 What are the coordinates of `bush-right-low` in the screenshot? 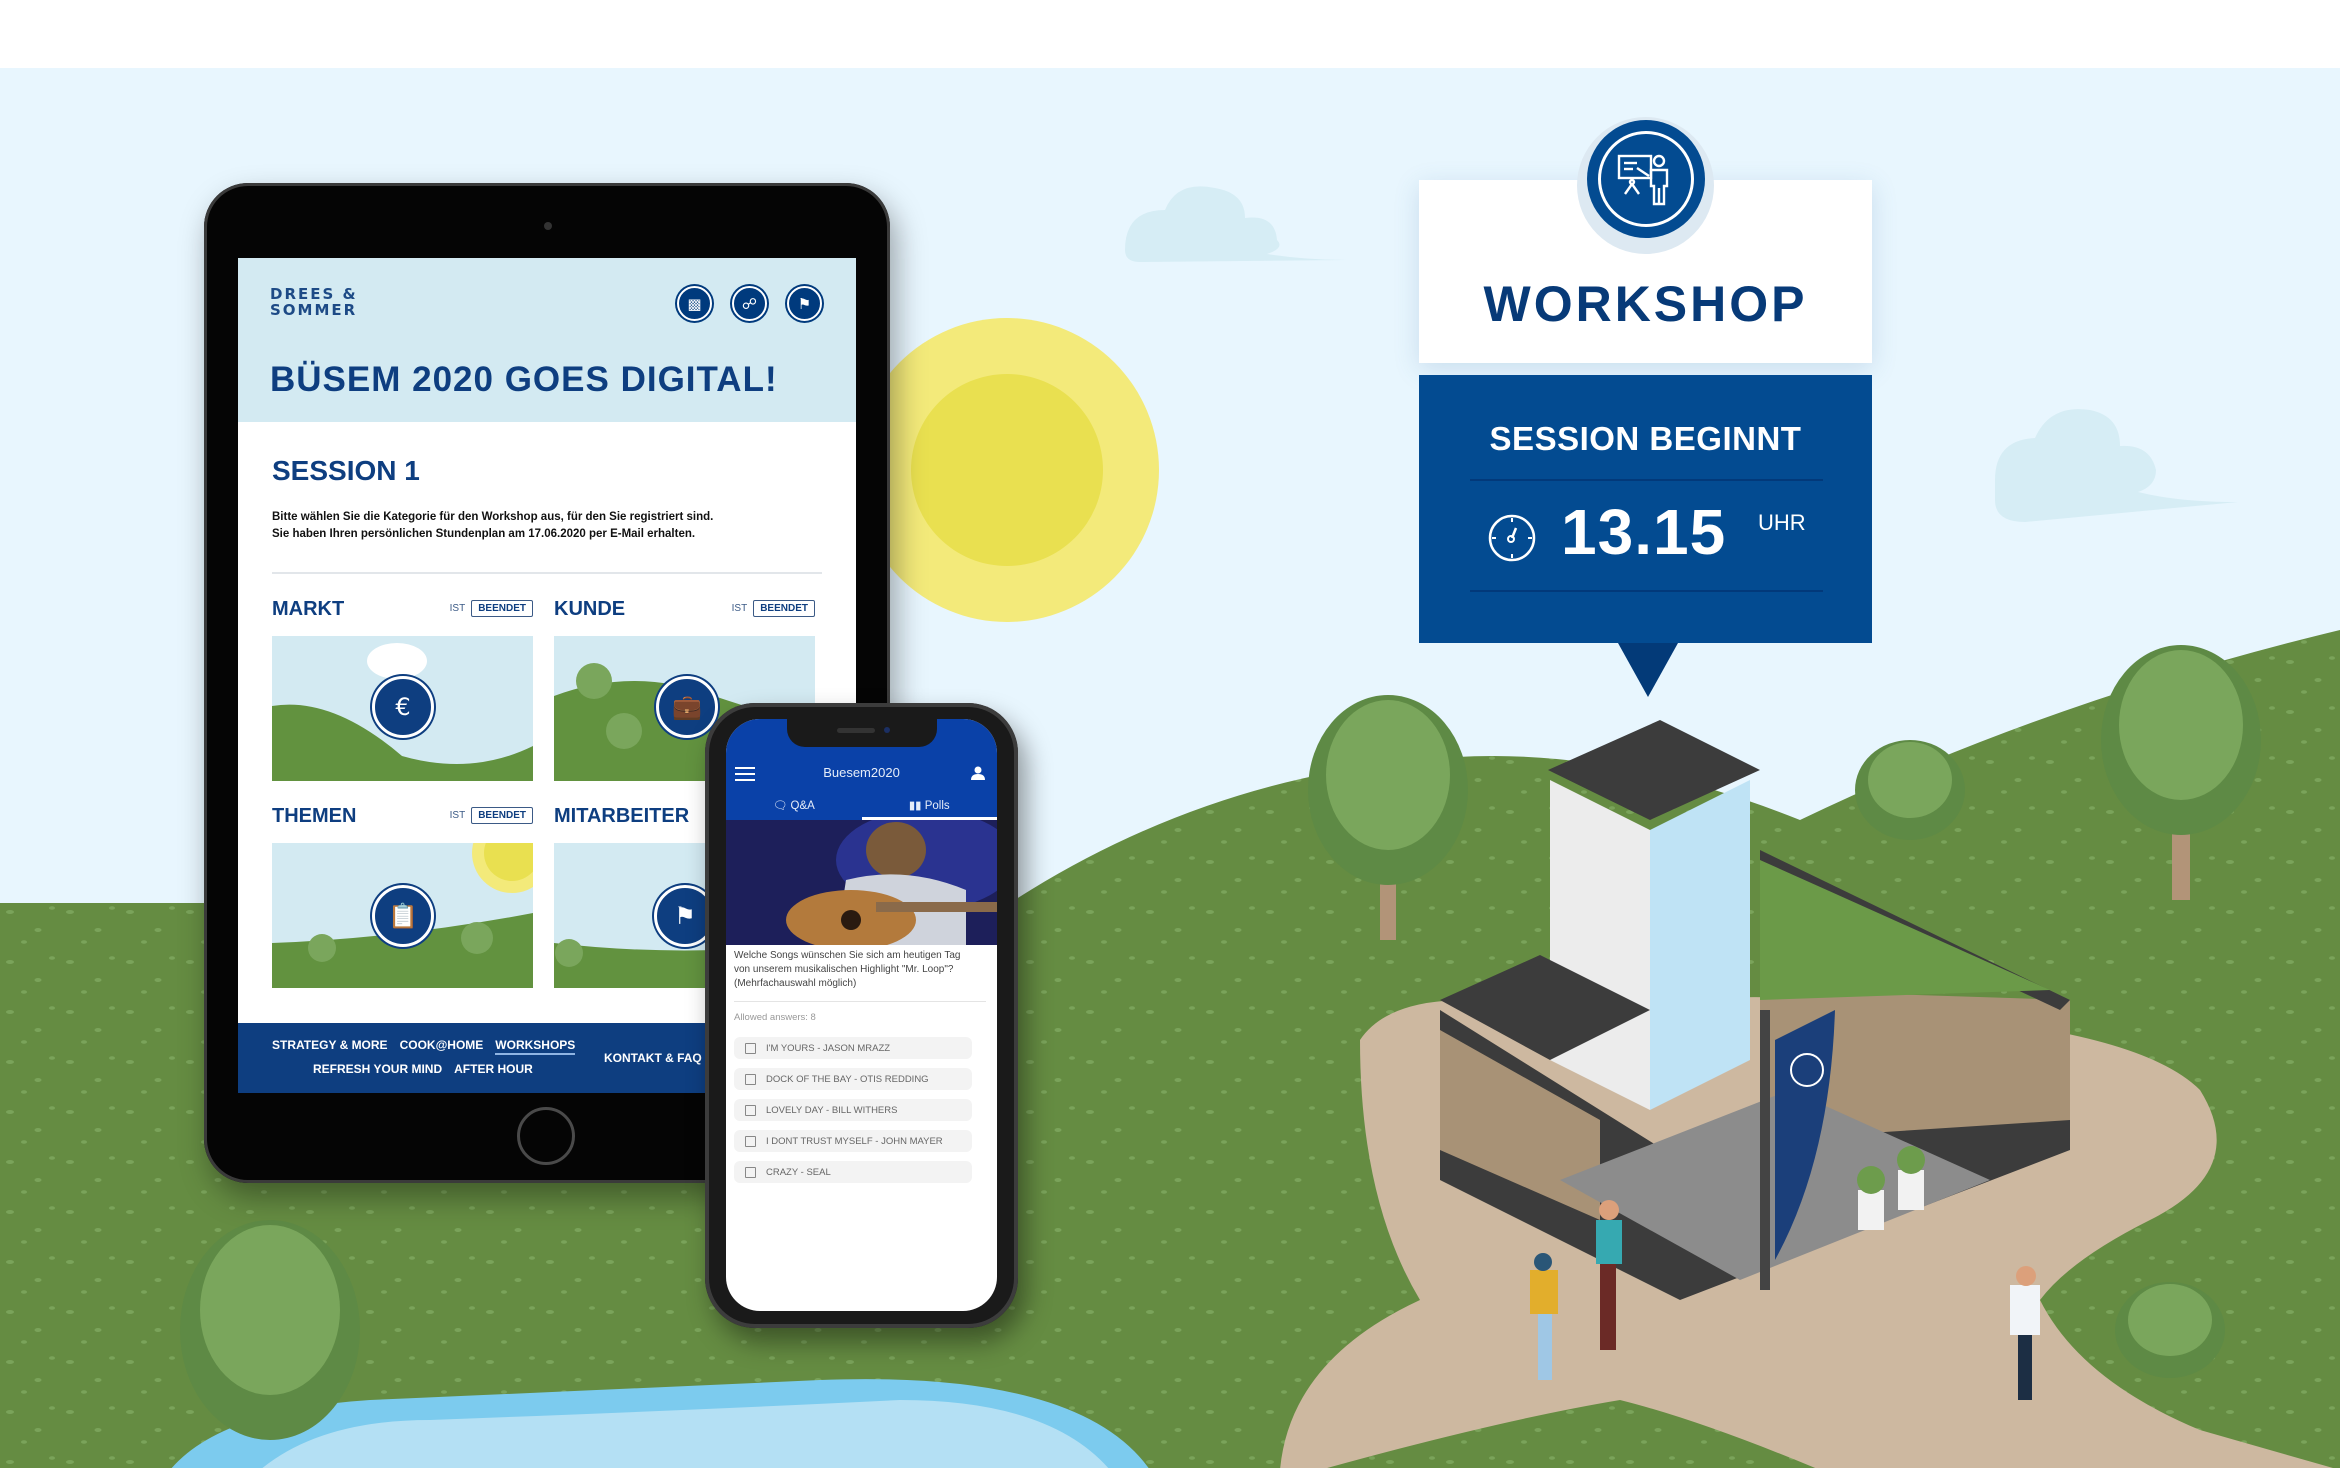 It's located at (2170, 1330).